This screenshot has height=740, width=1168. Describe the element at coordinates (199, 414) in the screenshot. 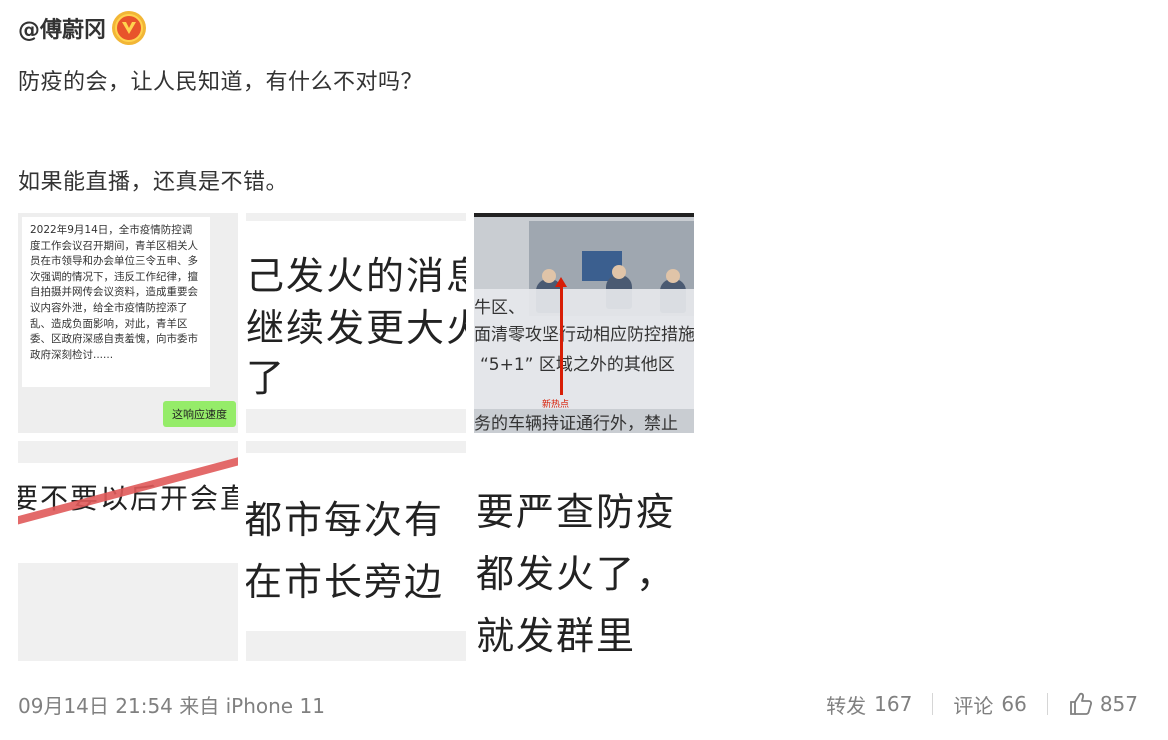

I see `chat-reply-bubble: 这响应速度` at that location.